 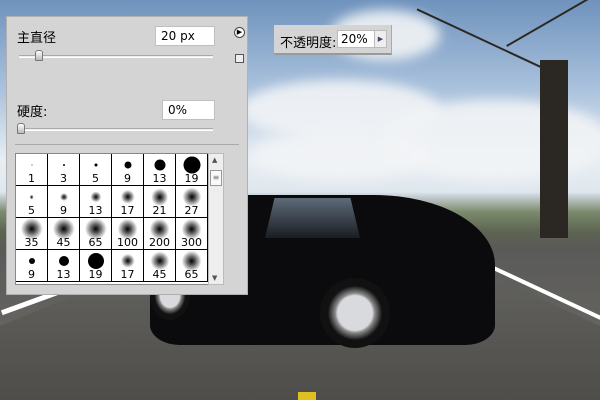 What do you see at coordinates (160, 234) in the screenshot?
I see `brush-preset: 200` at bounding box center [160, 234].